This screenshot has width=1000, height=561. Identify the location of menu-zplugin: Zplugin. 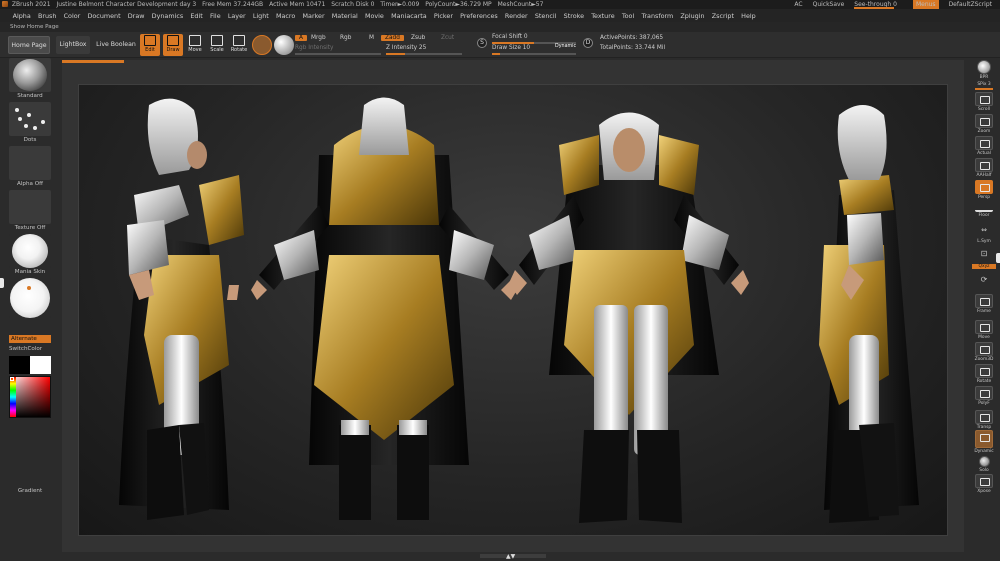
(692, 16).